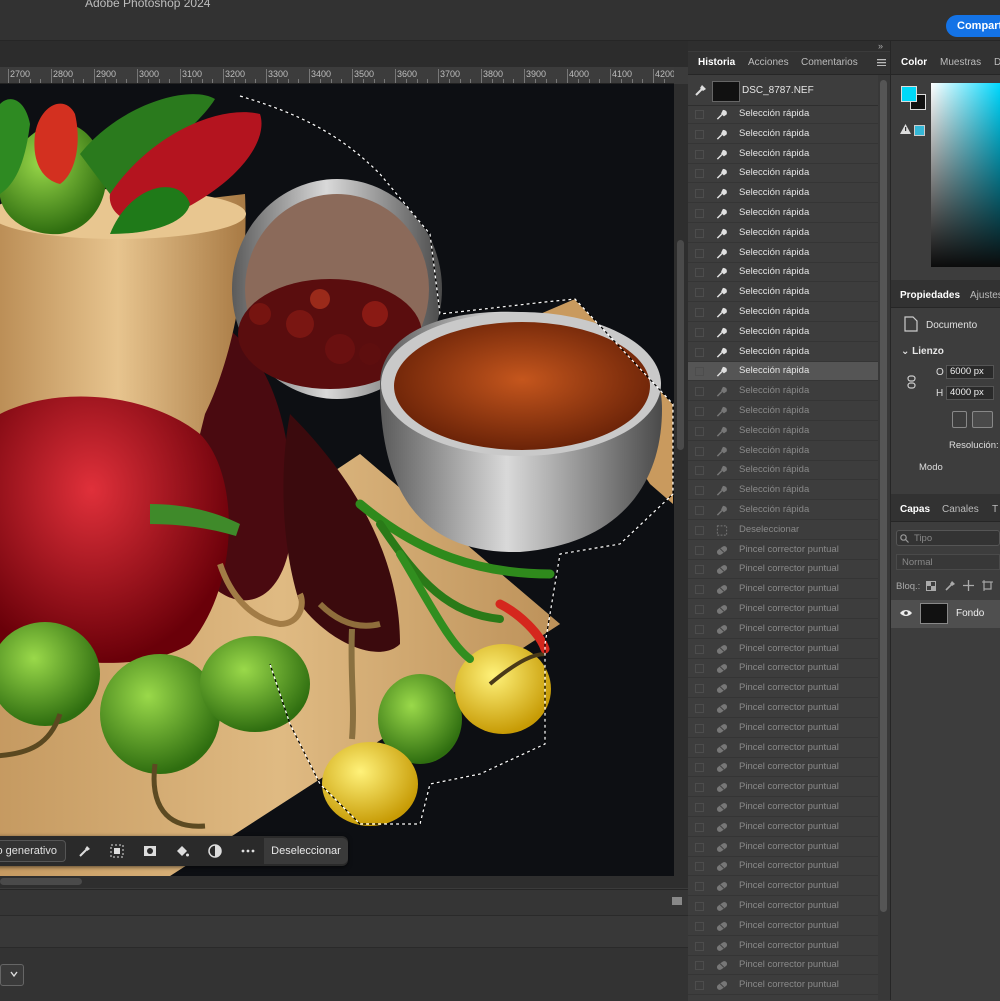  What do you see at coordinates (948, 538) in the screenshot?
I see `layer-filter-select` at bounding box center [948, 538].